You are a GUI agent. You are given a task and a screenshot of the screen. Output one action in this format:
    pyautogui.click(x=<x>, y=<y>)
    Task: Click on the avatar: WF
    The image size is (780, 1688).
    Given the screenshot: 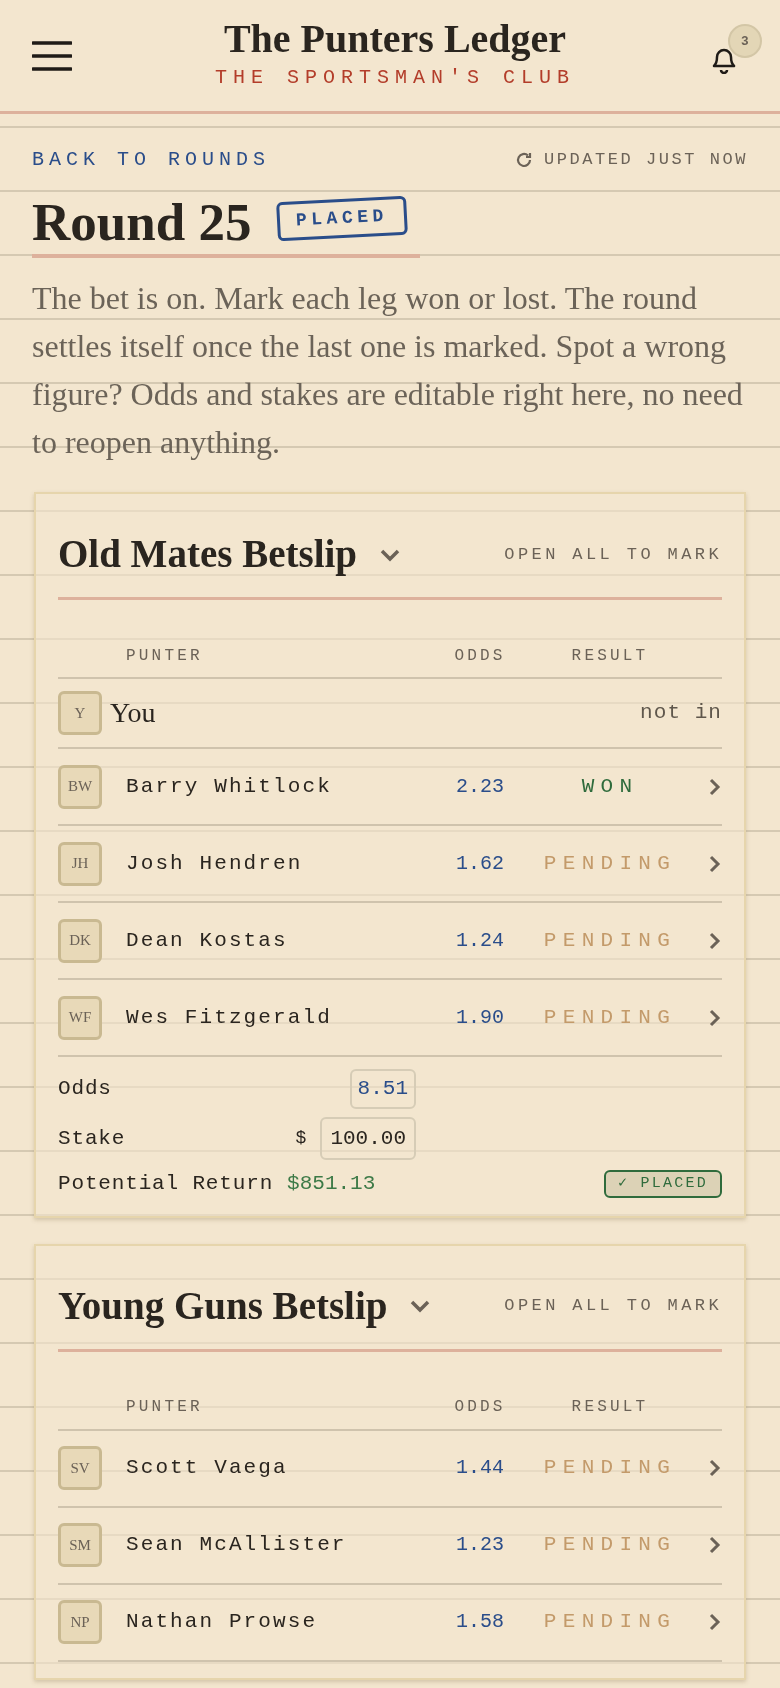 What is the action you would take?
    pyautogui.click(x=80, y=1017)
    